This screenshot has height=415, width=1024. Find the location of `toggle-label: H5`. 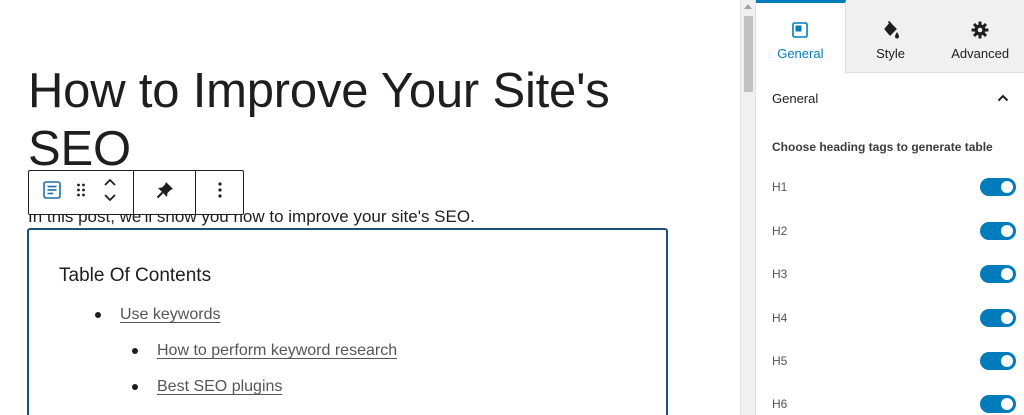

toggle-label: H5 is located at coordinates (780, 361).